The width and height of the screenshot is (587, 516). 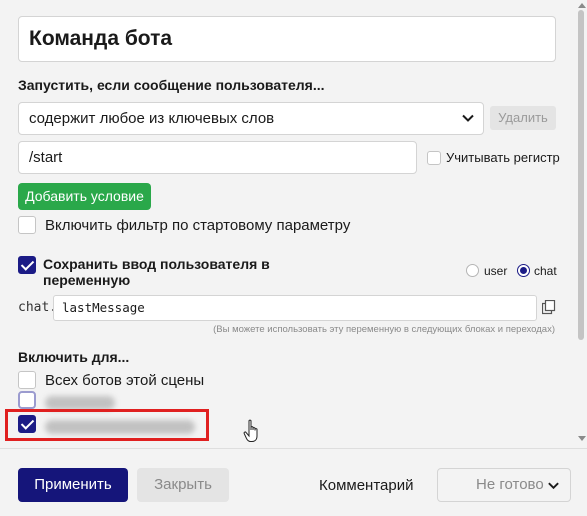 I want to click on scope-radio-chat, so click(x=523, y=270).